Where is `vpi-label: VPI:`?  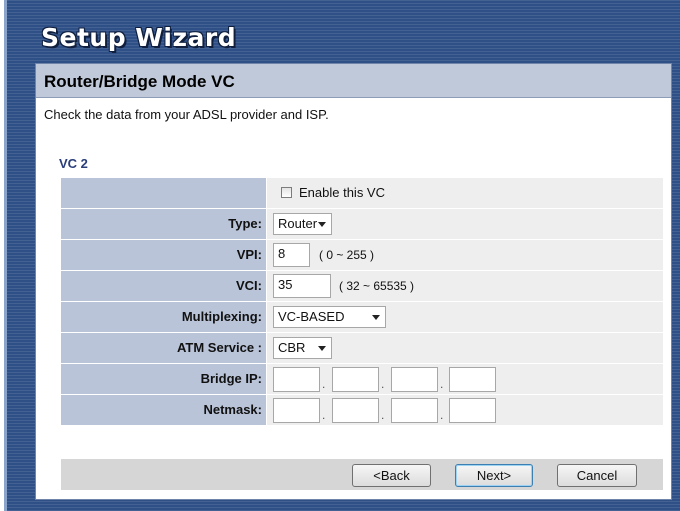
vpi-label: VPI: is located at coordinates (163, 255).